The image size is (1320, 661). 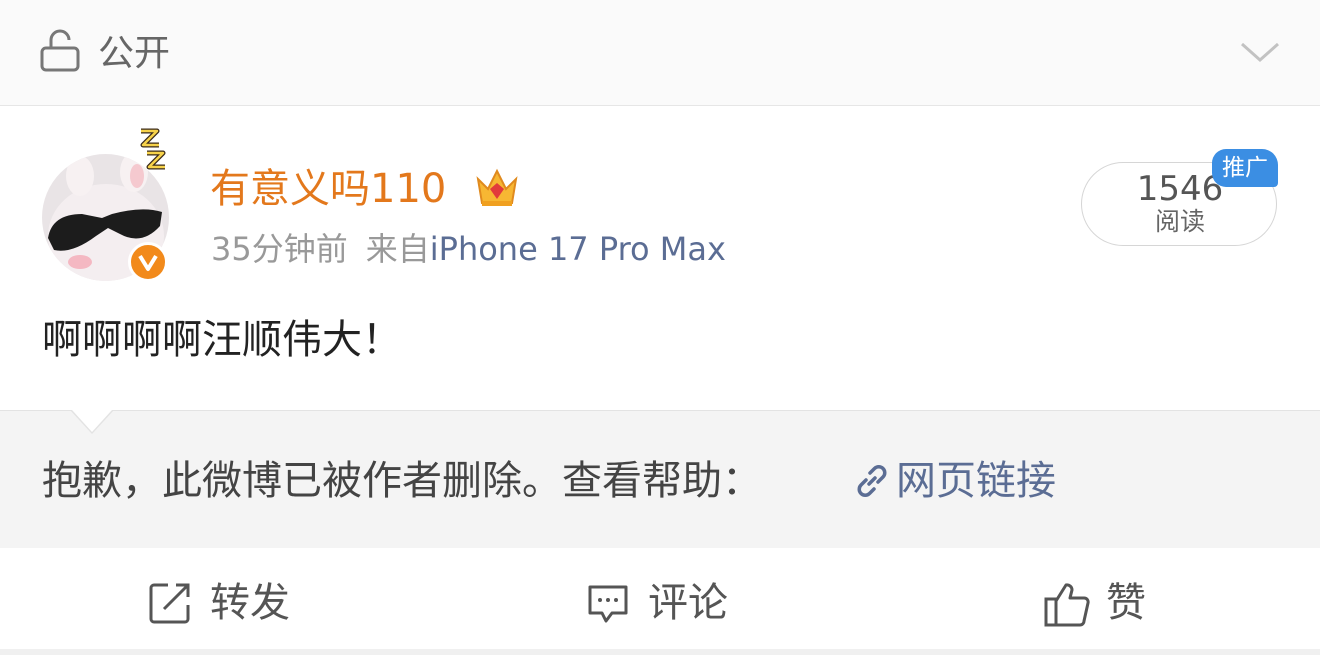 What do you see at coordinates (1245, 168) in the screenshot?
I see `promote-tag: 推广` at bounding box center [1245, 168].